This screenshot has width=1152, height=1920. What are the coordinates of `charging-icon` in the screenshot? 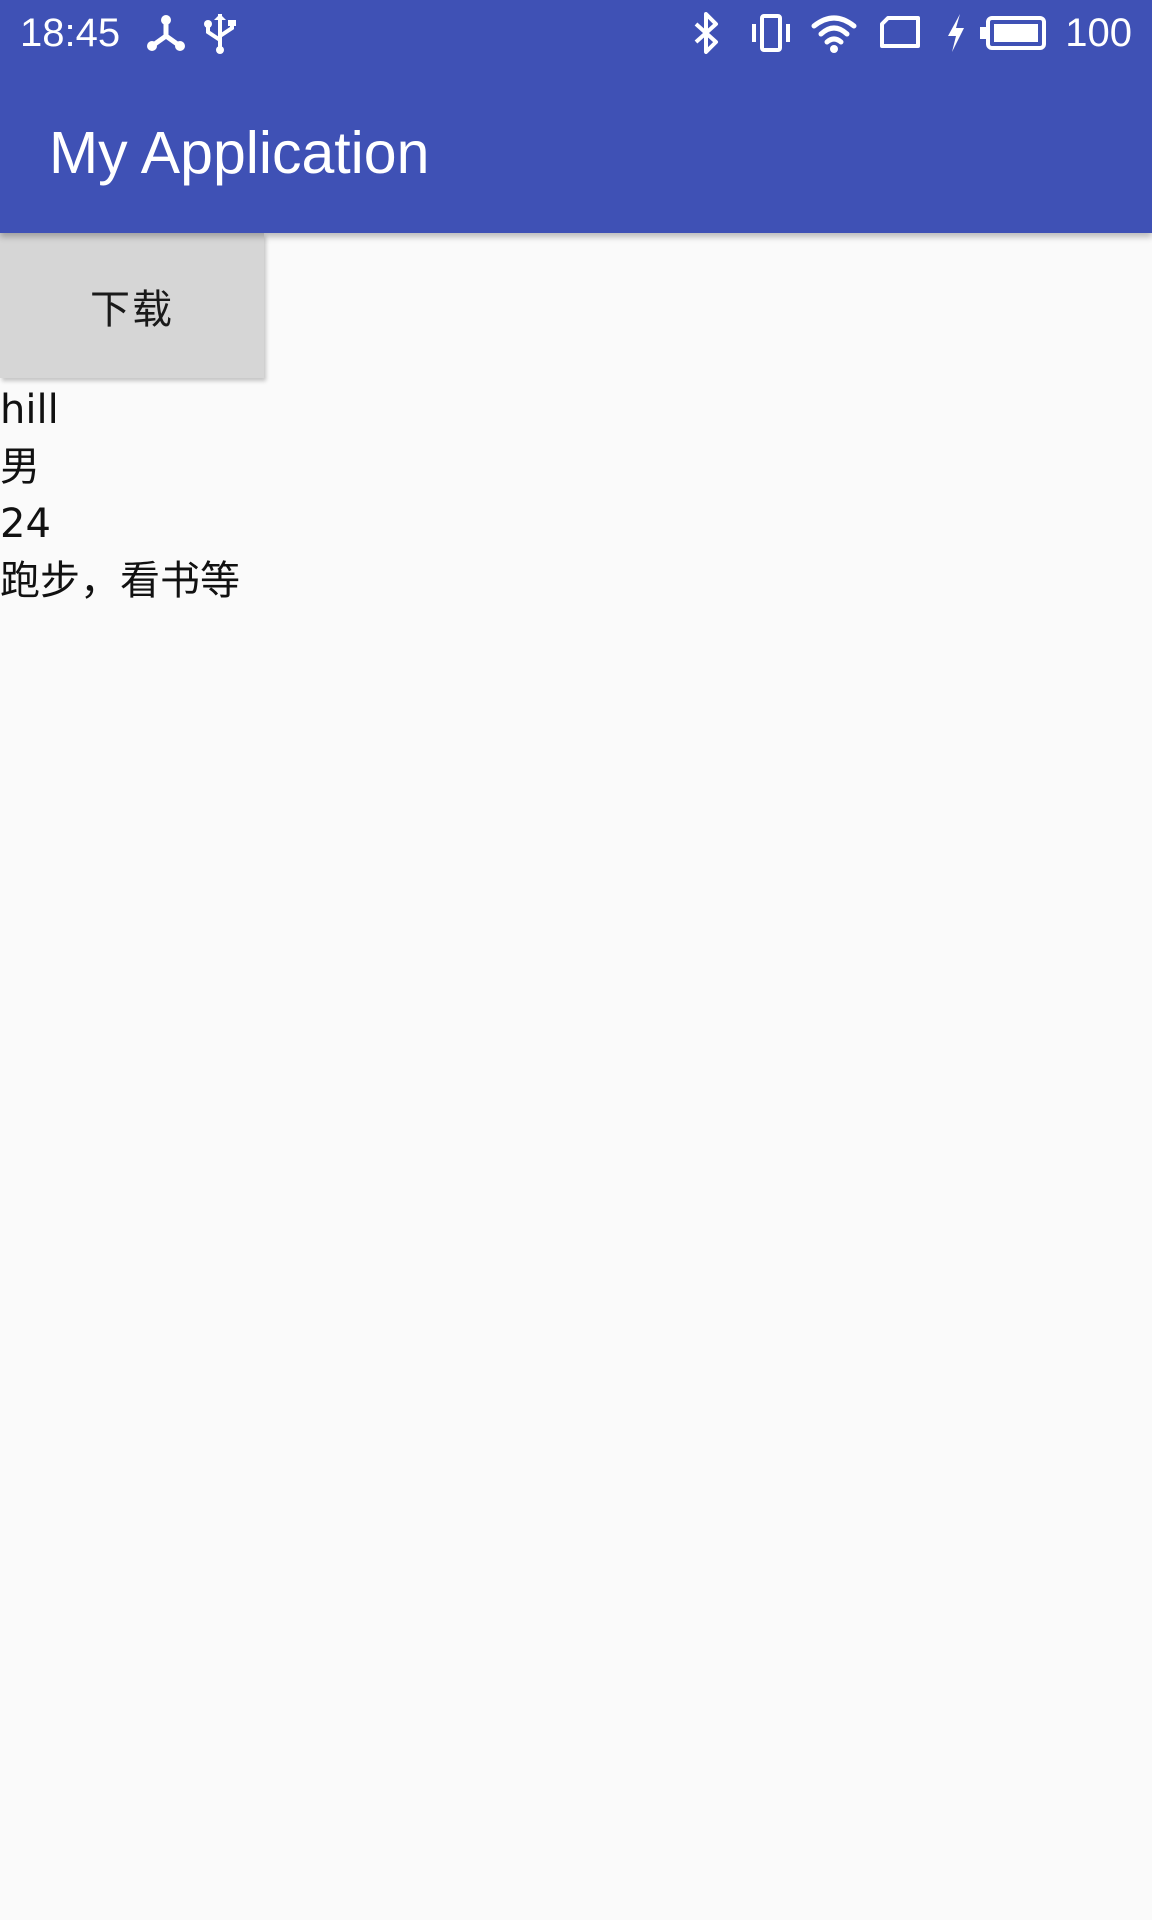 It's located at (956, 33).